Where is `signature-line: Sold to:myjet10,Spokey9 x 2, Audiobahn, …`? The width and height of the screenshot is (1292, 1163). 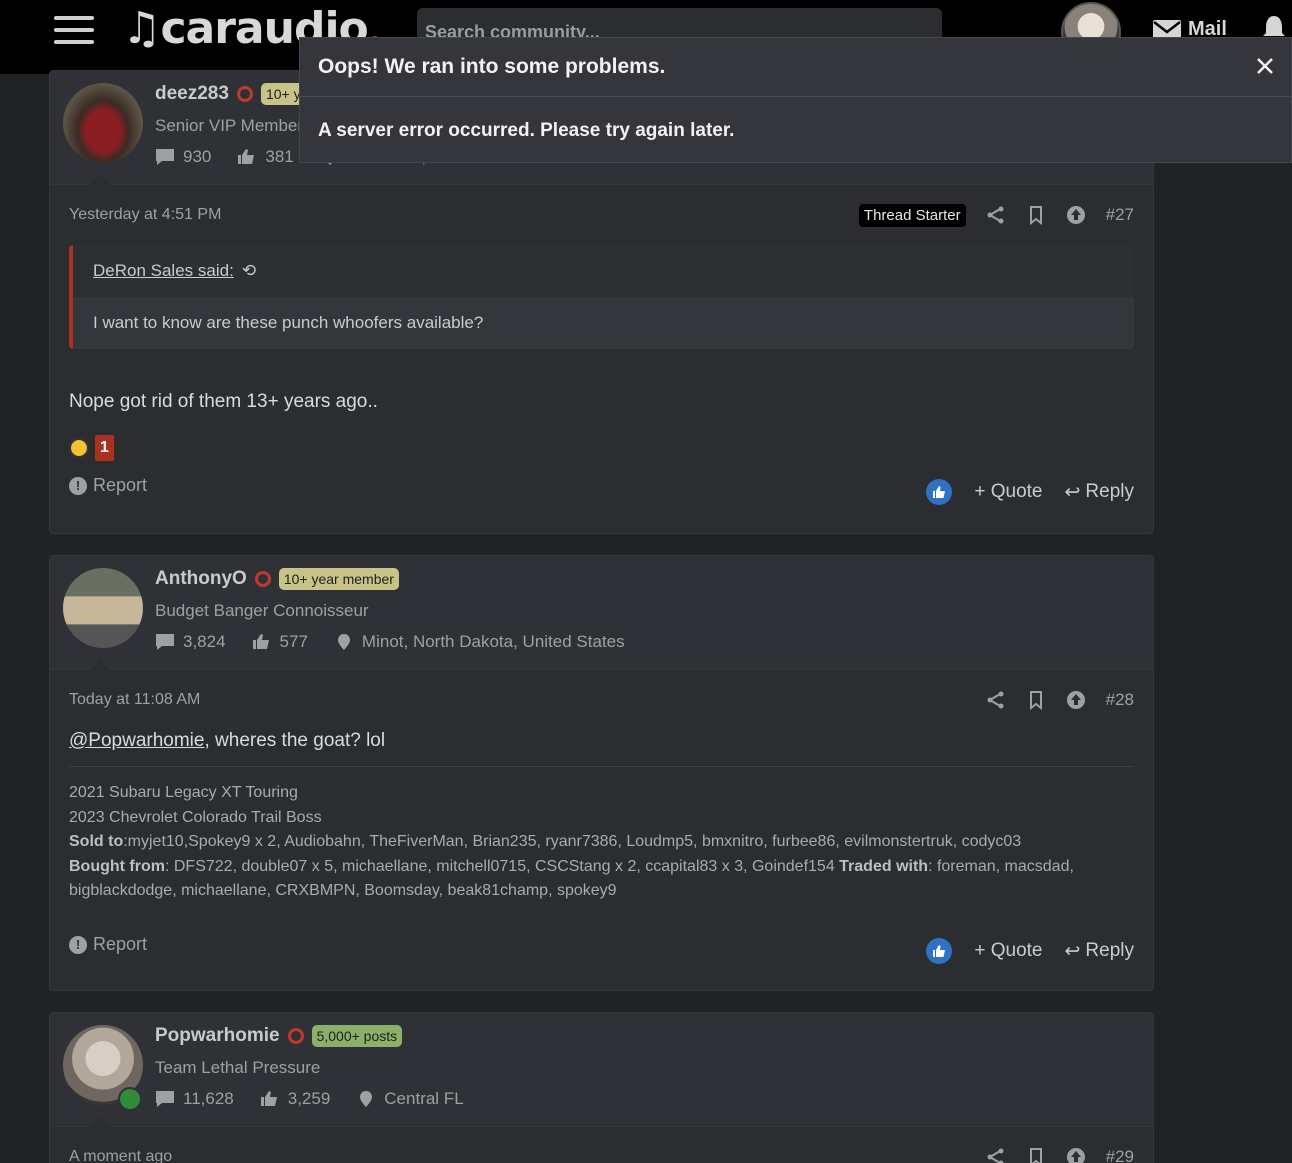 signature-line: Sold to:myjet10,Spokey9 x 2, Audiobahn, … is located at coordinates (601, 842).